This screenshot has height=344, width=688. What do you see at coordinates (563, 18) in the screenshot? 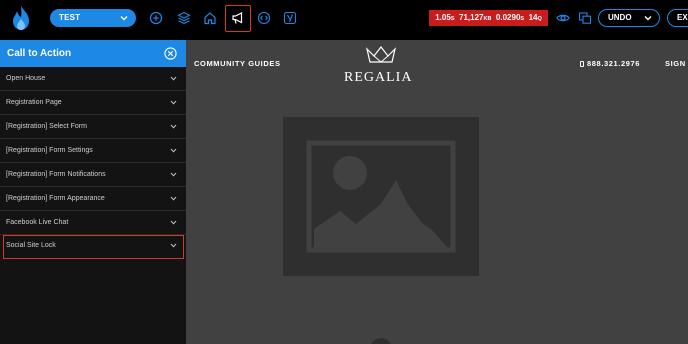
I see `eye-icon` at bounding box center [563, 18].